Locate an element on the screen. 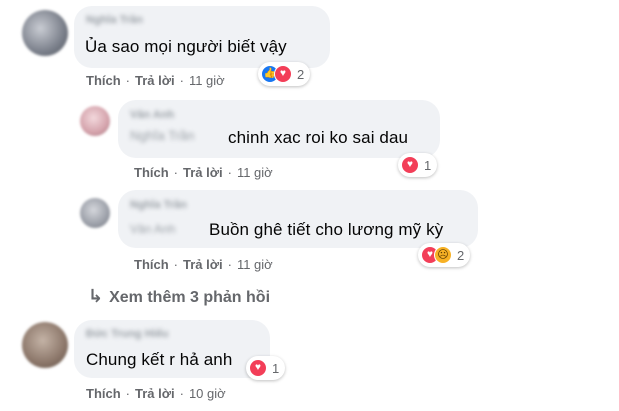 This screenshot has width=619, height=411. view-more-label: Xem thêm 3 phản hồi is located at coordinates (190, 297).